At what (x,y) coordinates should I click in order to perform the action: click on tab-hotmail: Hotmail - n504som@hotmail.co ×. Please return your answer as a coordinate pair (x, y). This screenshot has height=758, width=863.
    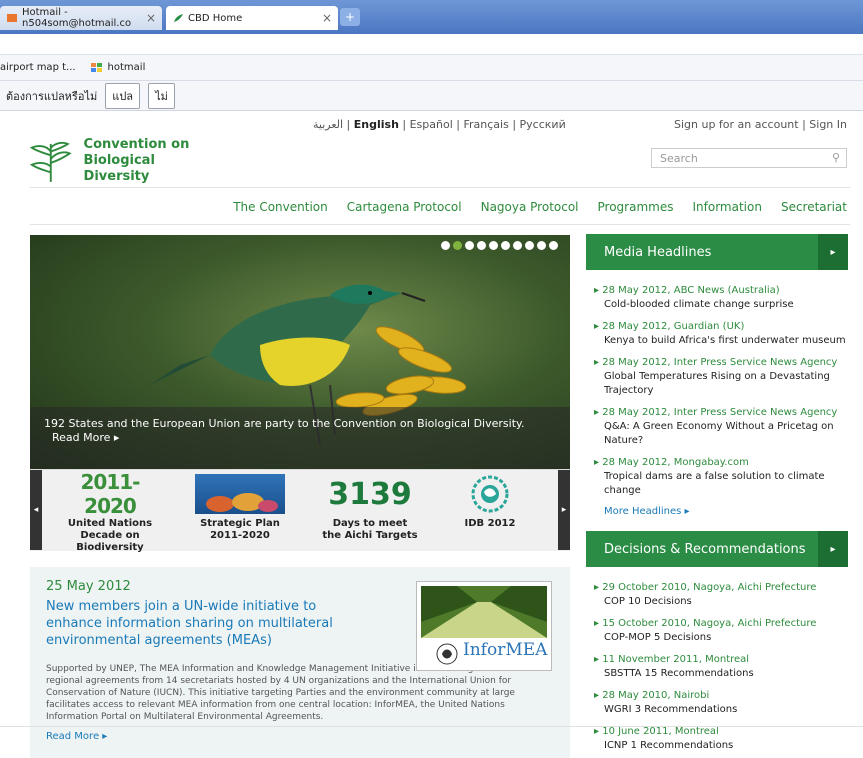
    Looking at the image, I should click on (81, 18).